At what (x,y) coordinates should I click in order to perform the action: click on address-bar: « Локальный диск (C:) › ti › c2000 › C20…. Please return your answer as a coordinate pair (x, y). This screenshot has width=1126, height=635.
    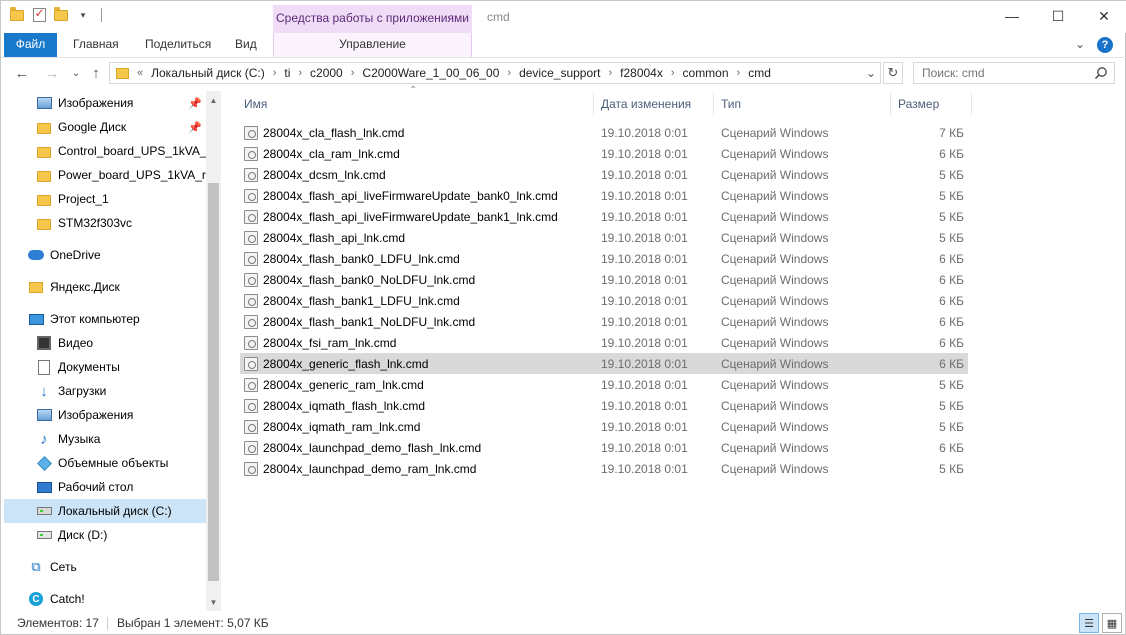
    Looking at the image, I should click on (495, 73).